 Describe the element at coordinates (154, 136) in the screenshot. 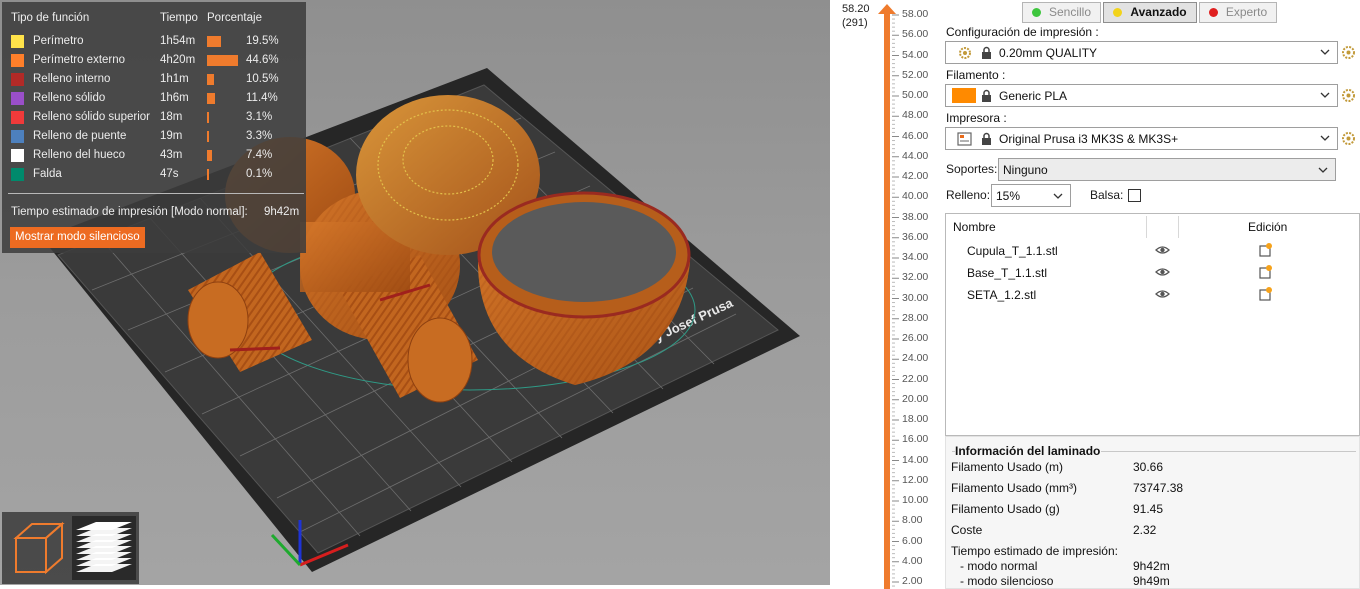

I see `legend-row: Relleno de puente 19m 3.3%` at that location.